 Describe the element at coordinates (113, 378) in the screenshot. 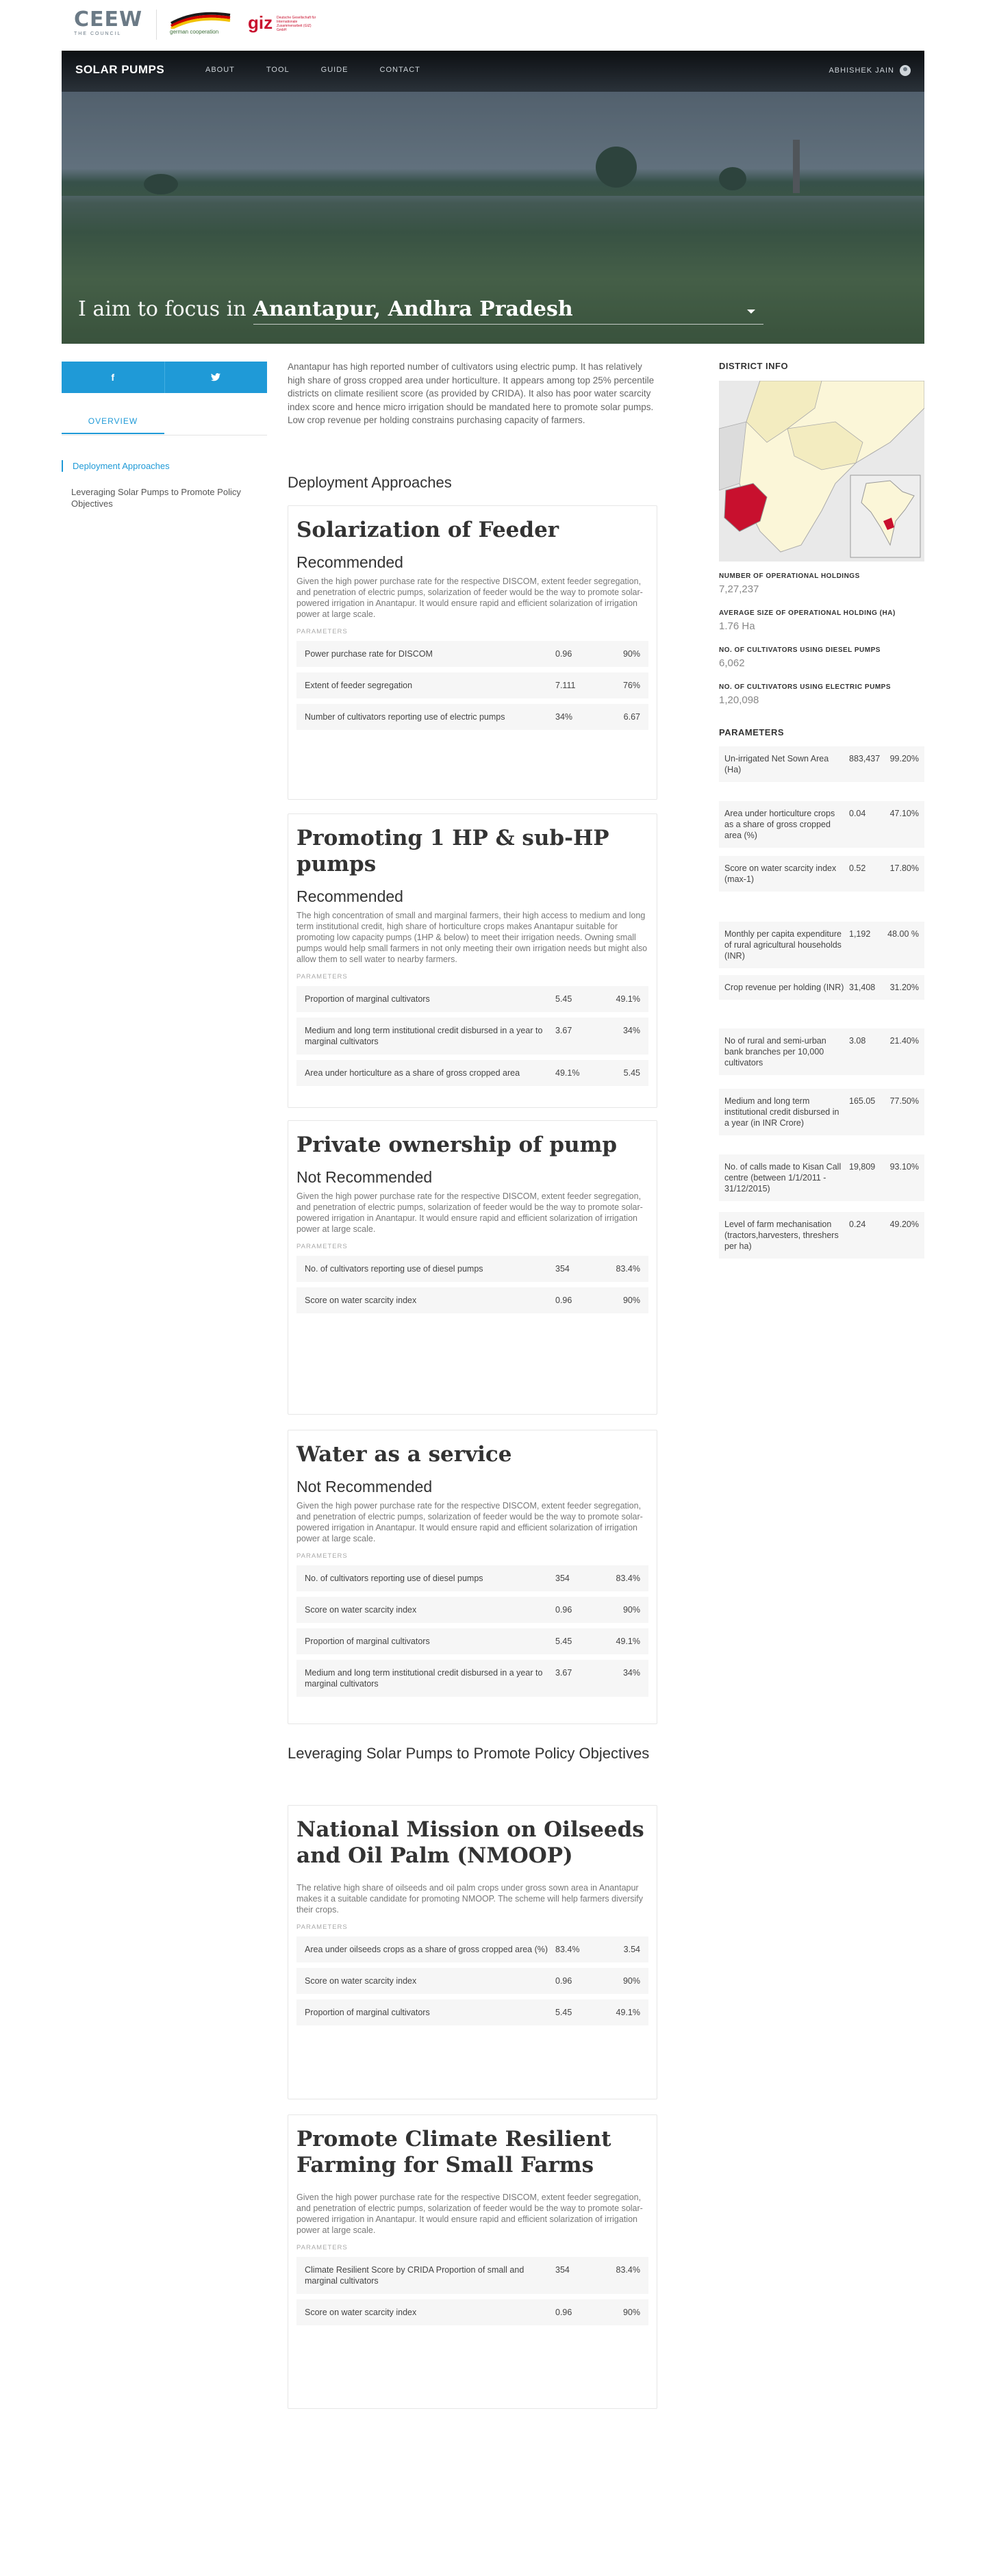

I see `facebook-share-button: f` at that location.